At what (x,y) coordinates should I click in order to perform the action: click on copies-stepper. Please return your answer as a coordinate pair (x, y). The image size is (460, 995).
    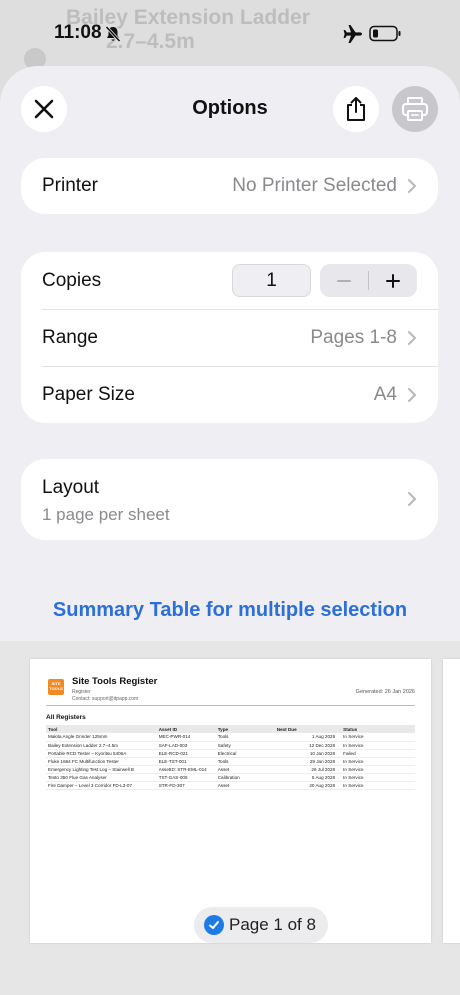
    Looking at the image, I should click on (368, 280).